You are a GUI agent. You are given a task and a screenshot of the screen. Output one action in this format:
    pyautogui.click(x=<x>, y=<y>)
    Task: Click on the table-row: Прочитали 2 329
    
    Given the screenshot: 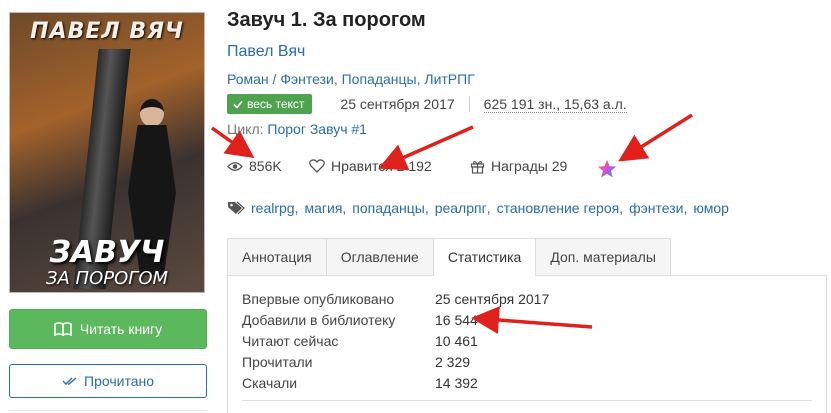 What is the action you would take?
    pyautogui.click(x=395, y=361)
    